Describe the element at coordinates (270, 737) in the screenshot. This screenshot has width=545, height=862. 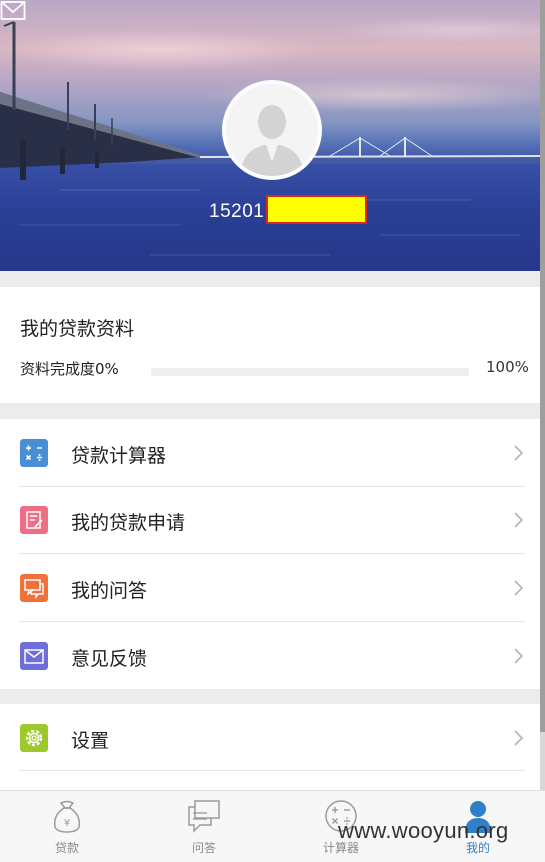
I see `menu-item-settings: 设置` at that location.